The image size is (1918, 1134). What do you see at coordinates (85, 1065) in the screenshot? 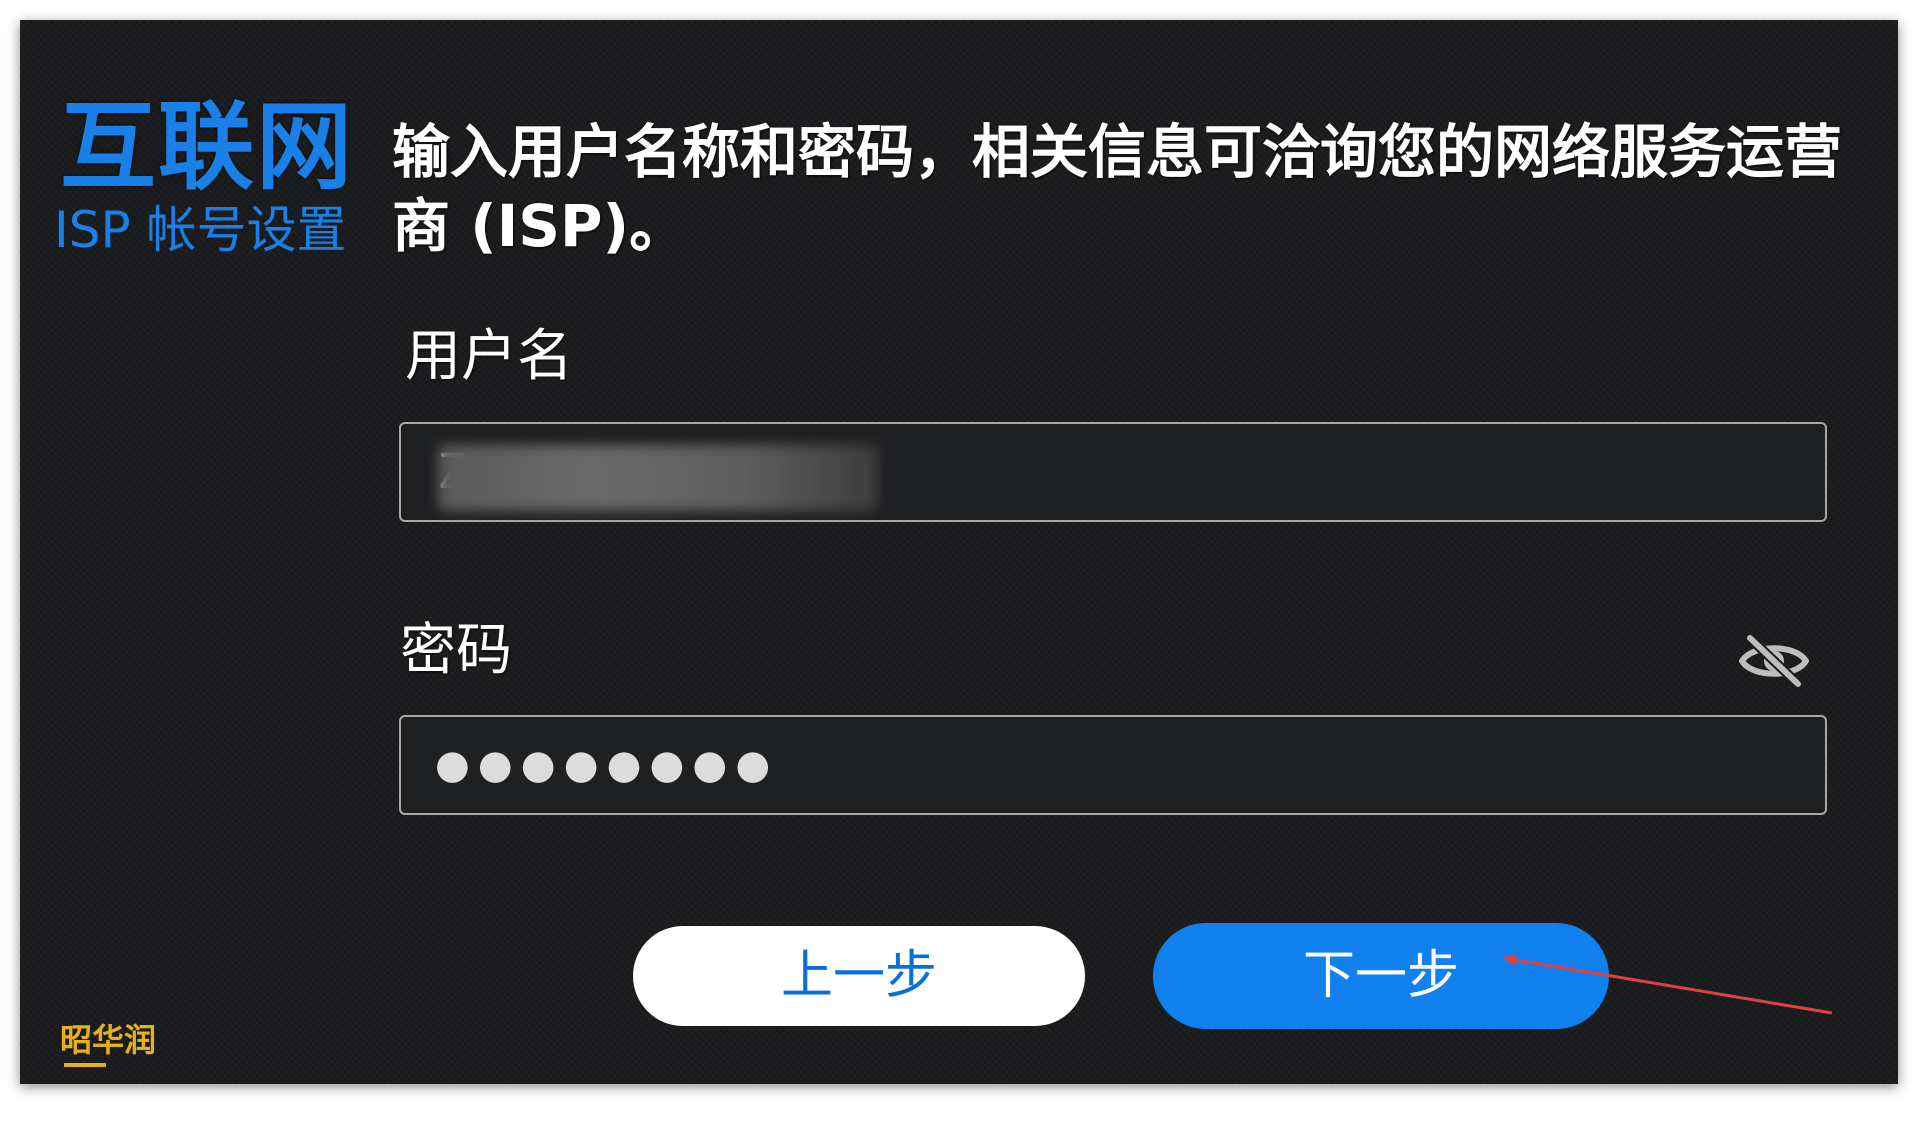
I see `watermark-underline` at bounding box center [85, 1065].